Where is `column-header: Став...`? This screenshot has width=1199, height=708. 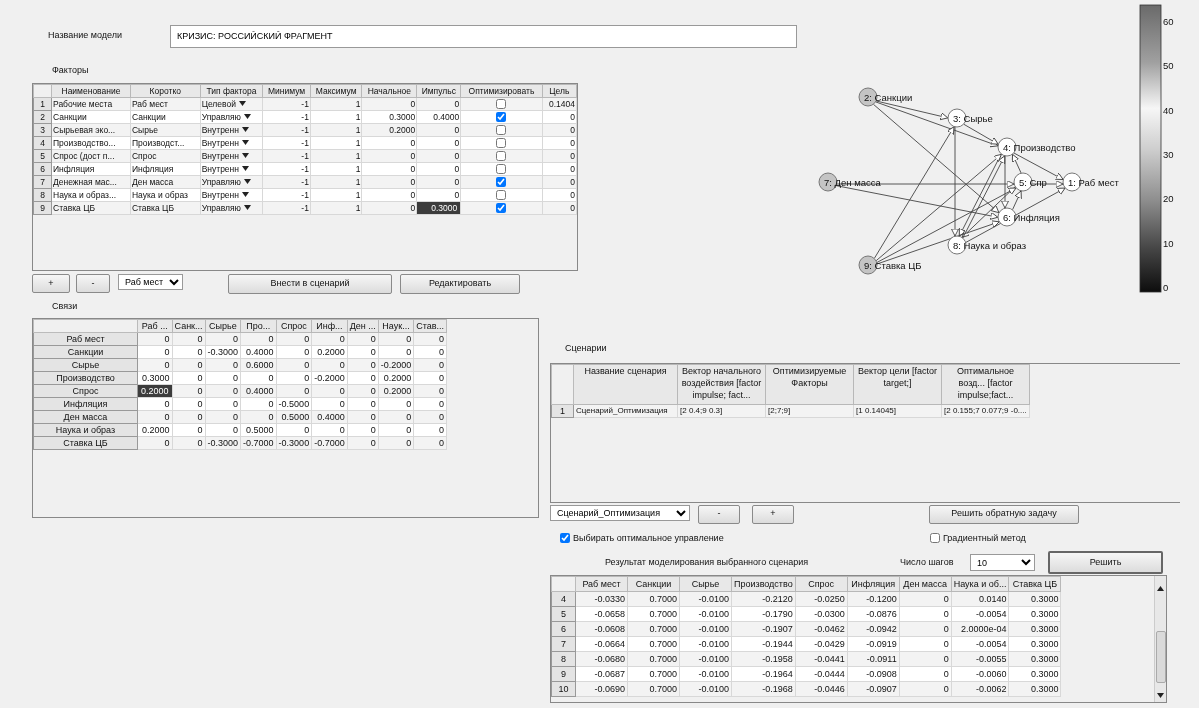 column-header: Став... is located at coordinates (430, 325).